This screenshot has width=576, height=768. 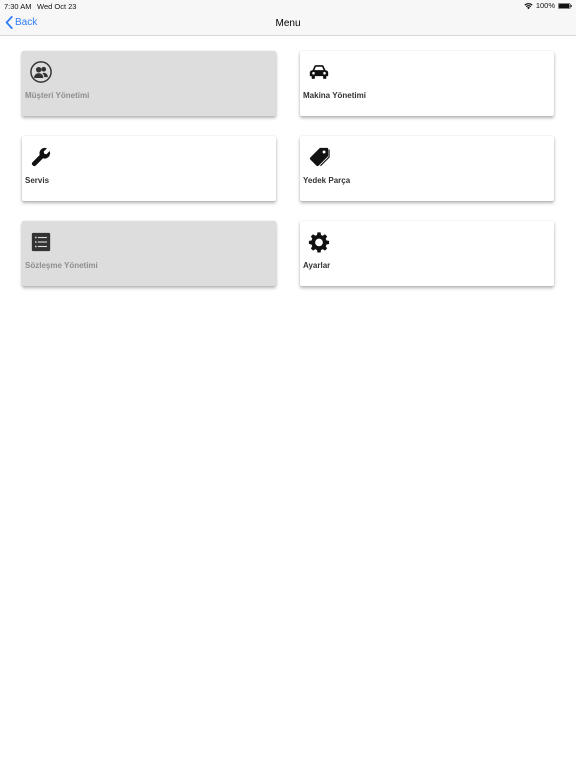 What do you see at coordinates (57, 6) in the screenshot?
I see `status-date: Wed Oct 23` at bounding box center [57, 6].